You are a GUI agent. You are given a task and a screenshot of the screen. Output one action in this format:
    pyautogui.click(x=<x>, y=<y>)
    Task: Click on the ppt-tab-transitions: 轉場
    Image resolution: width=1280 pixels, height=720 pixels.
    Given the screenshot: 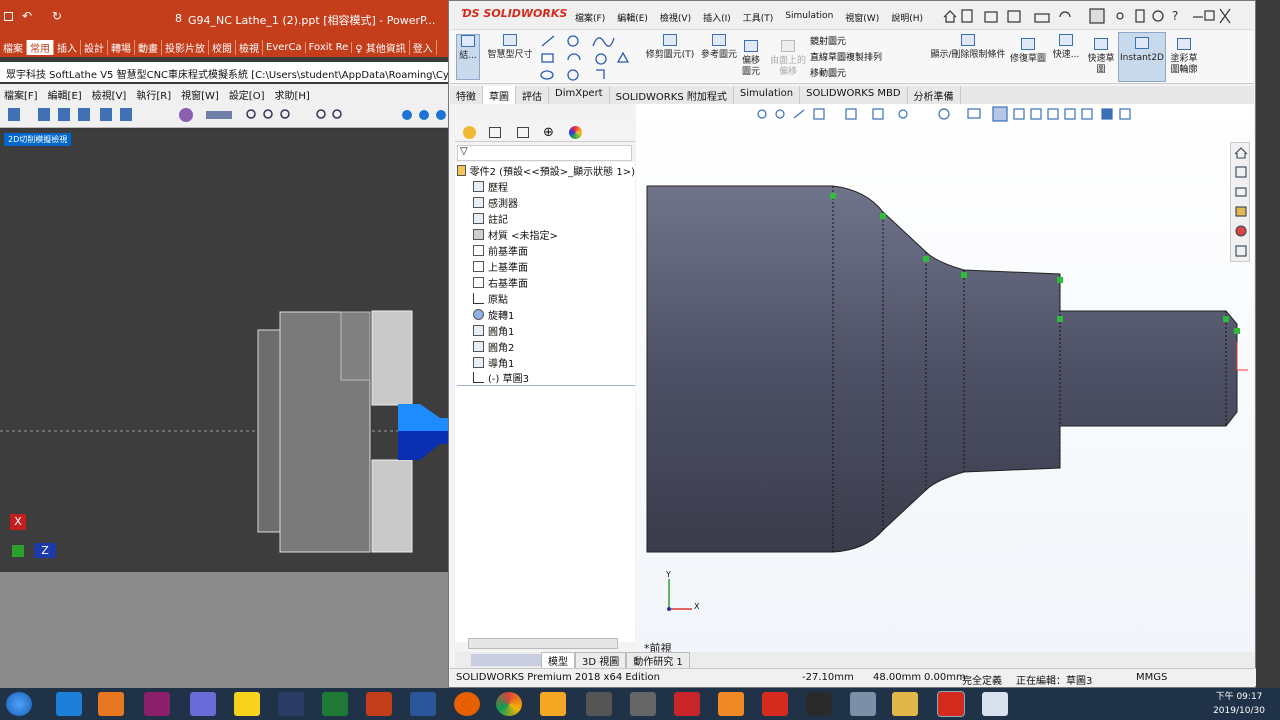 What is the action you would take?
    pyautogui.click(x=121, y=47)
    